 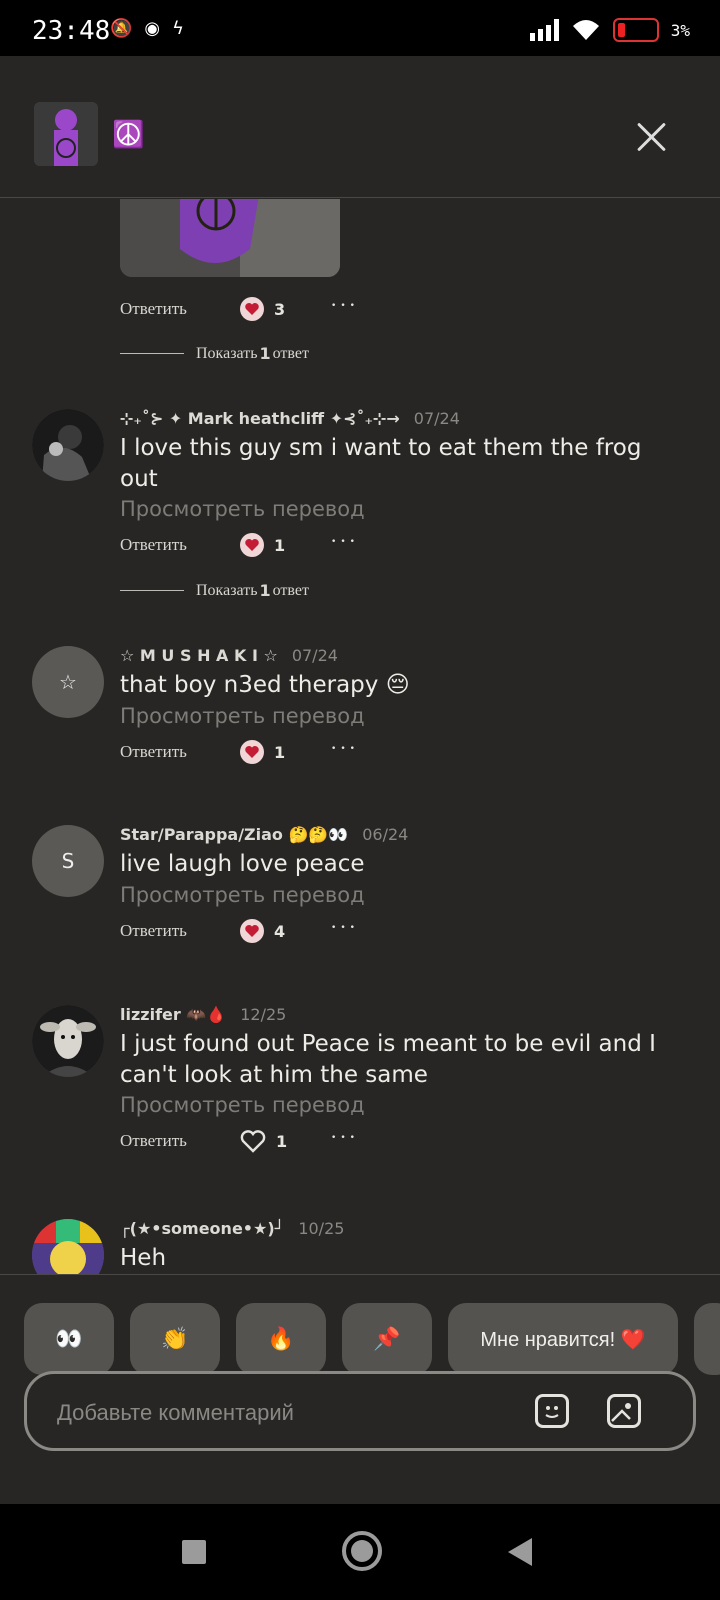 I want to click on navigation-bar, so click(x=360, y=1552).